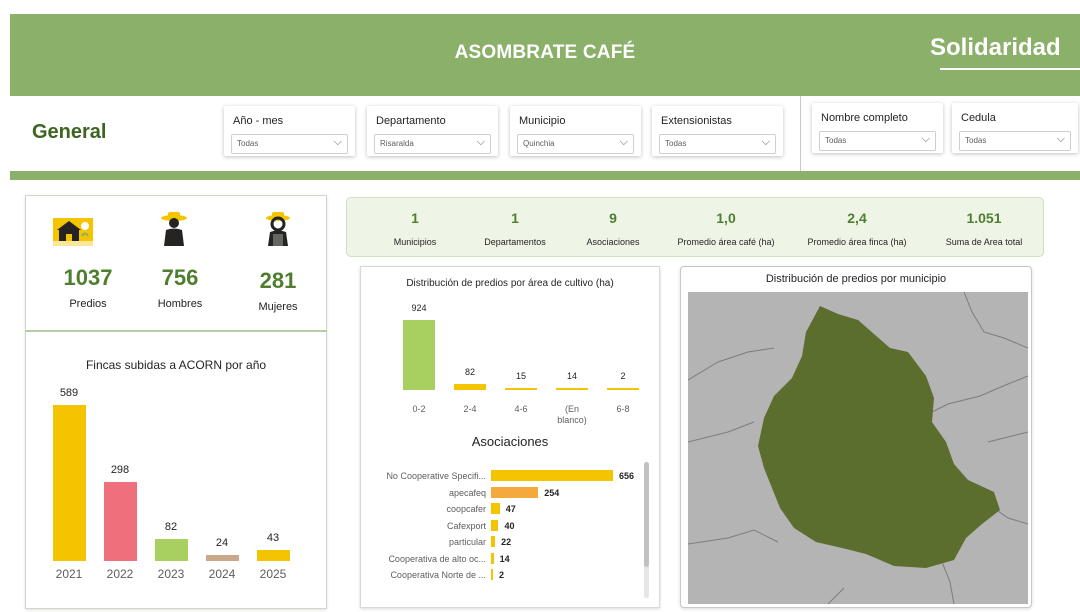 The image size is (1080, 612). Describe the element at coordinates (176, 331) in the screenshot. I see `card-divider` at that location.